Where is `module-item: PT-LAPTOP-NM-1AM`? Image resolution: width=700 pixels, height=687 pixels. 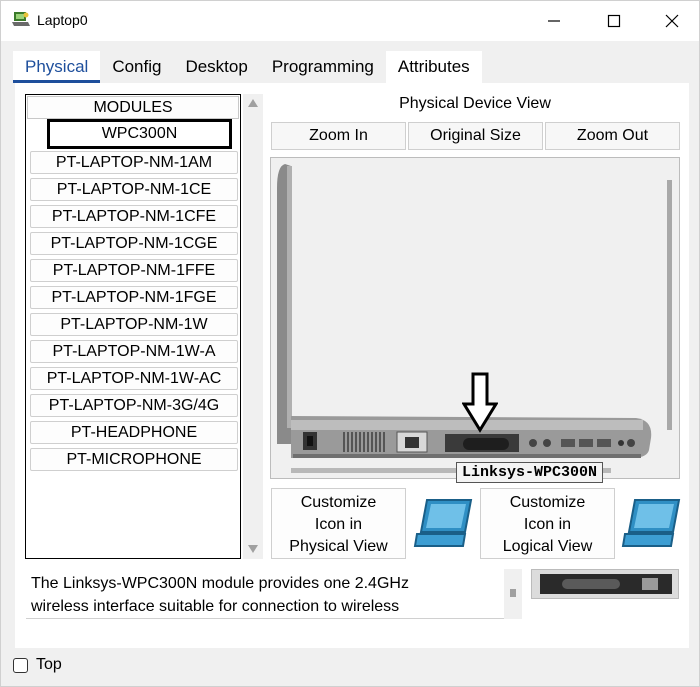 module-item: PT-LAPTOP-NM-1AM is located at coordinates (134, 162).